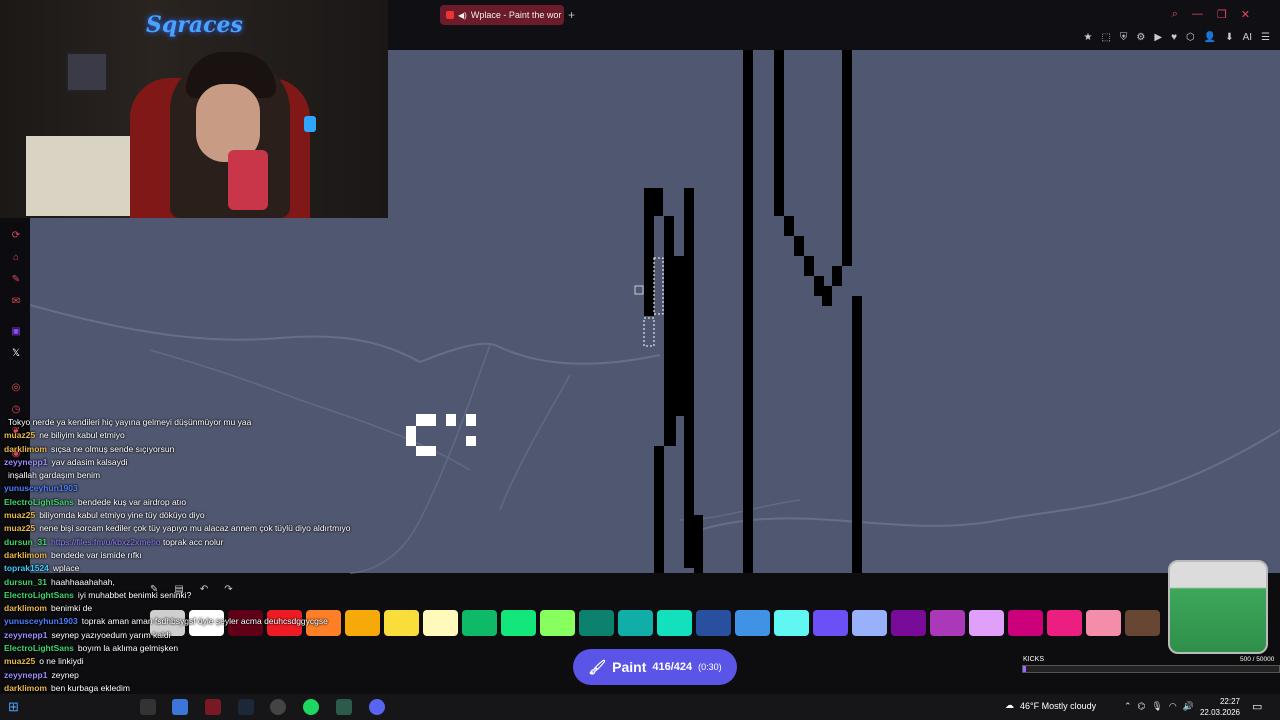 The image size is (1280, 720). I want to click on spotify-icon, so click(311, 707).